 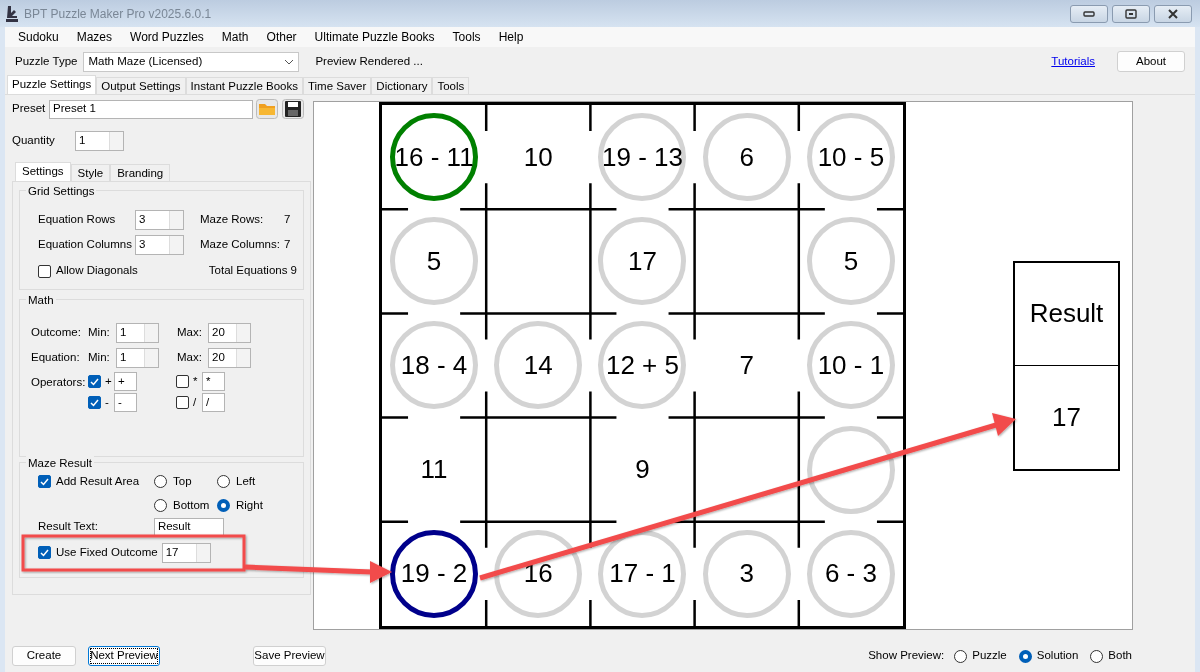 What do you see at coordinates (151, 109) in the screenshot?
I see `preset-field: Preset 1` at bounding box center [151, 109].